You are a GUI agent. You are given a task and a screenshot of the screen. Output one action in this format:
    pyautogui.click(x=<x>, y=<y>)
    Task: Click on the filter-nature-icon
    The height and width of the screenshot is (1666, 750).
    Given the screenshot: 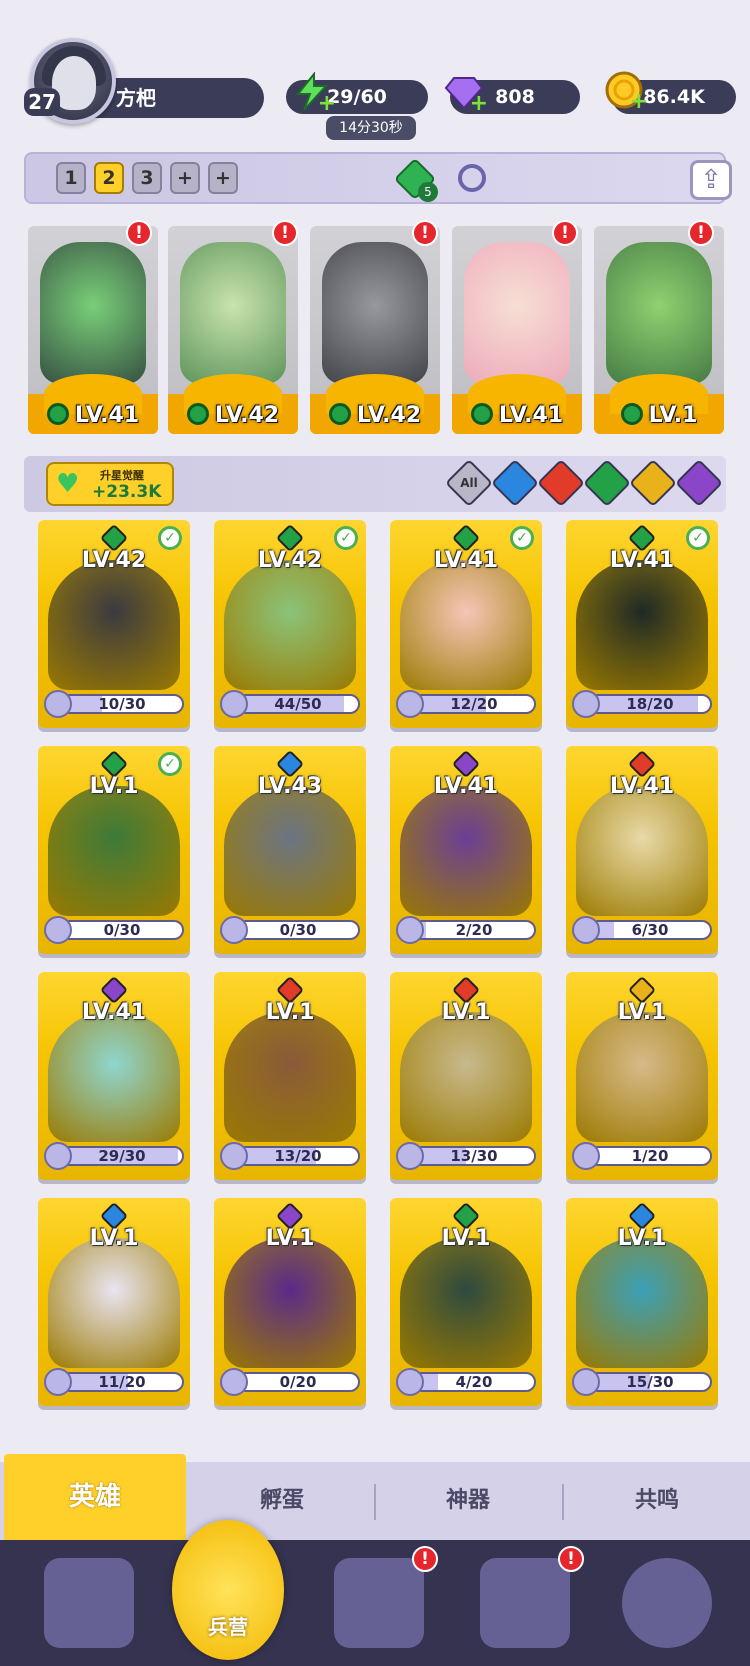 What is the action you would take?
    pyautogui.click(x=607, y=483)
    